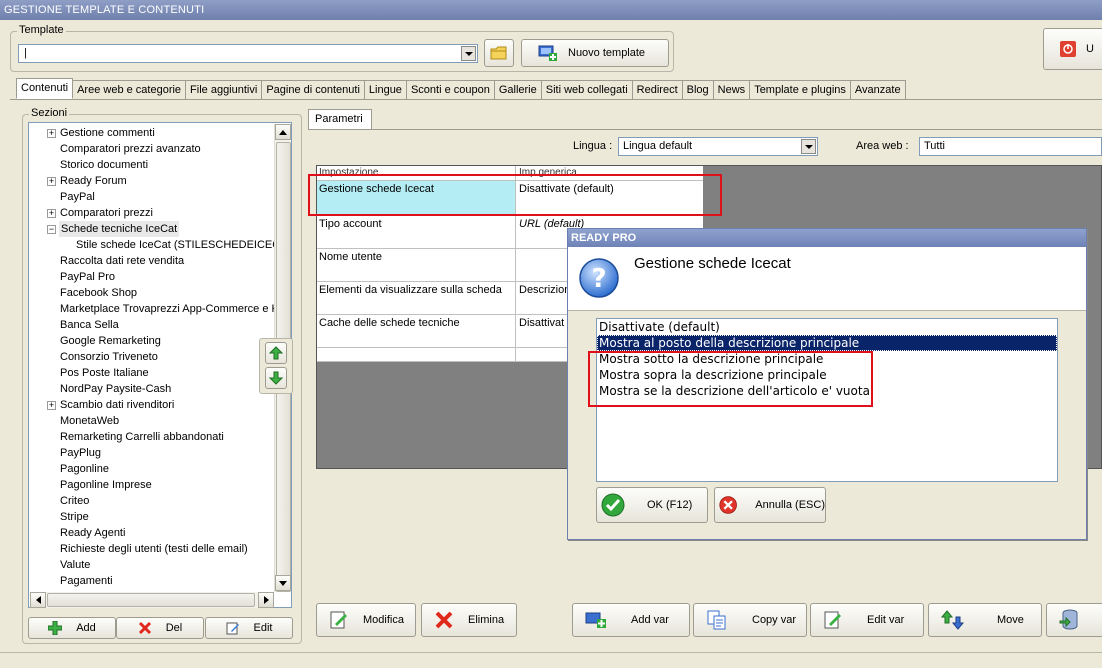 The width and height of the screenshot is (1102, 668). I want to click on sezioni-label: Sezioni, so click(49, 113).